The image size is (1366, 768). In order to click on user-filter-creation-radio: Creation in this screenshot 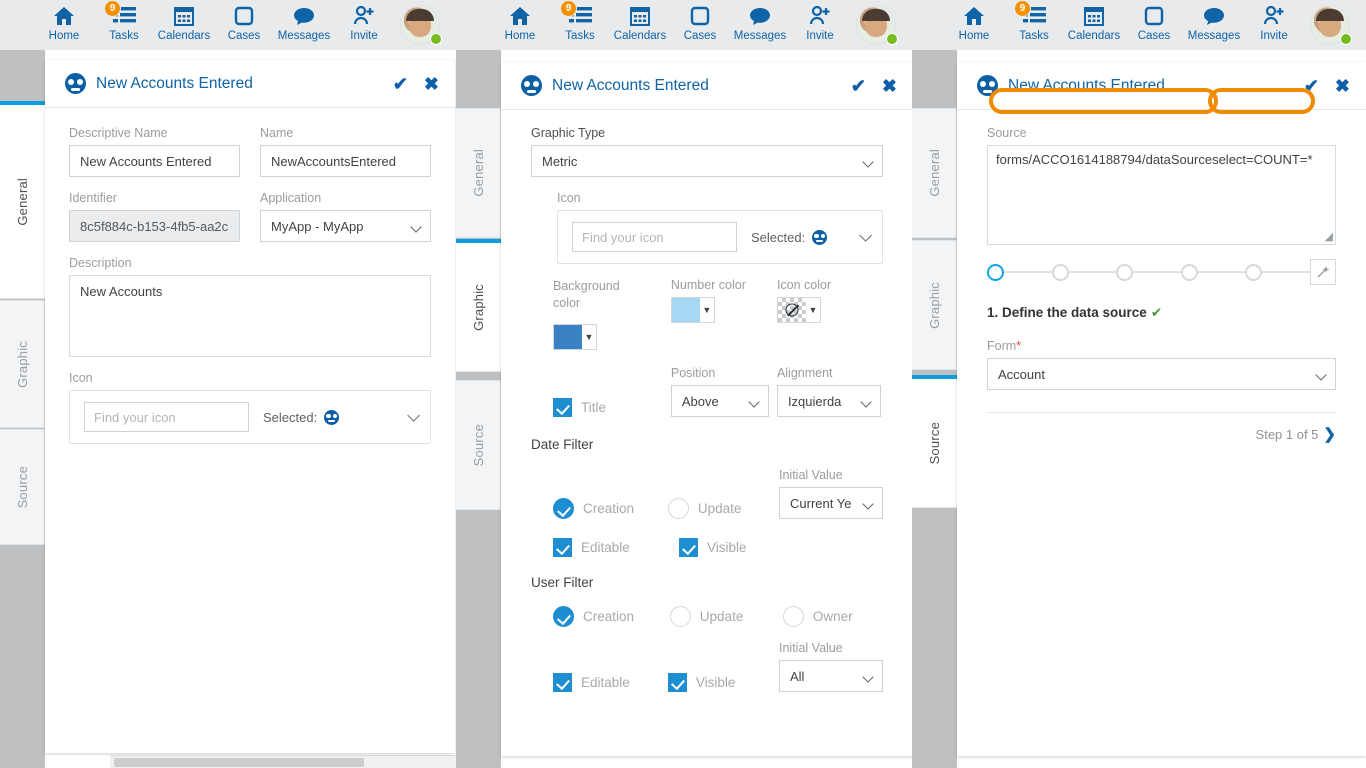, I will do `click(611, 616)`.